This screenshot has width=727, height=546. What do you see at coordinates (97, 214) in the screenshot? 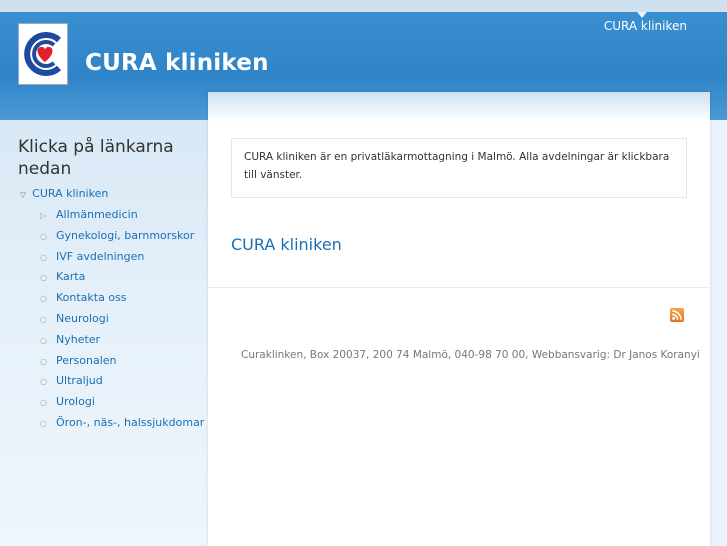
I see `sidebar-item-label: Allmänmedicin` at bounding box center [97, 214].